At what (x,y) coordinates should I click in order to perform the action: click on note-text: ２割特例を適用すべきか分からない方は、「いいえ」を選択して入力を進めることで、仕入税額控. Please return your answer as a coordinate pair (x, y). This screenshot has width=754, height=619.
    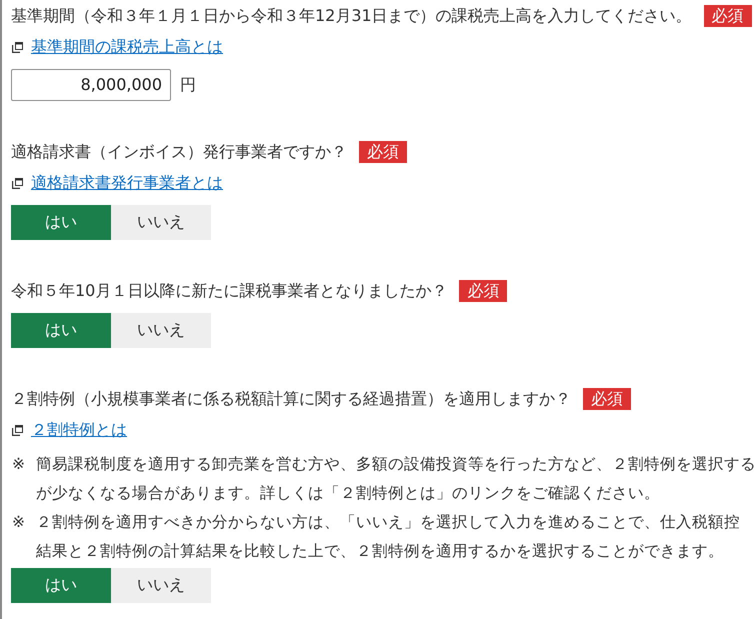
    Looking at the image, I should click on (388, 522).